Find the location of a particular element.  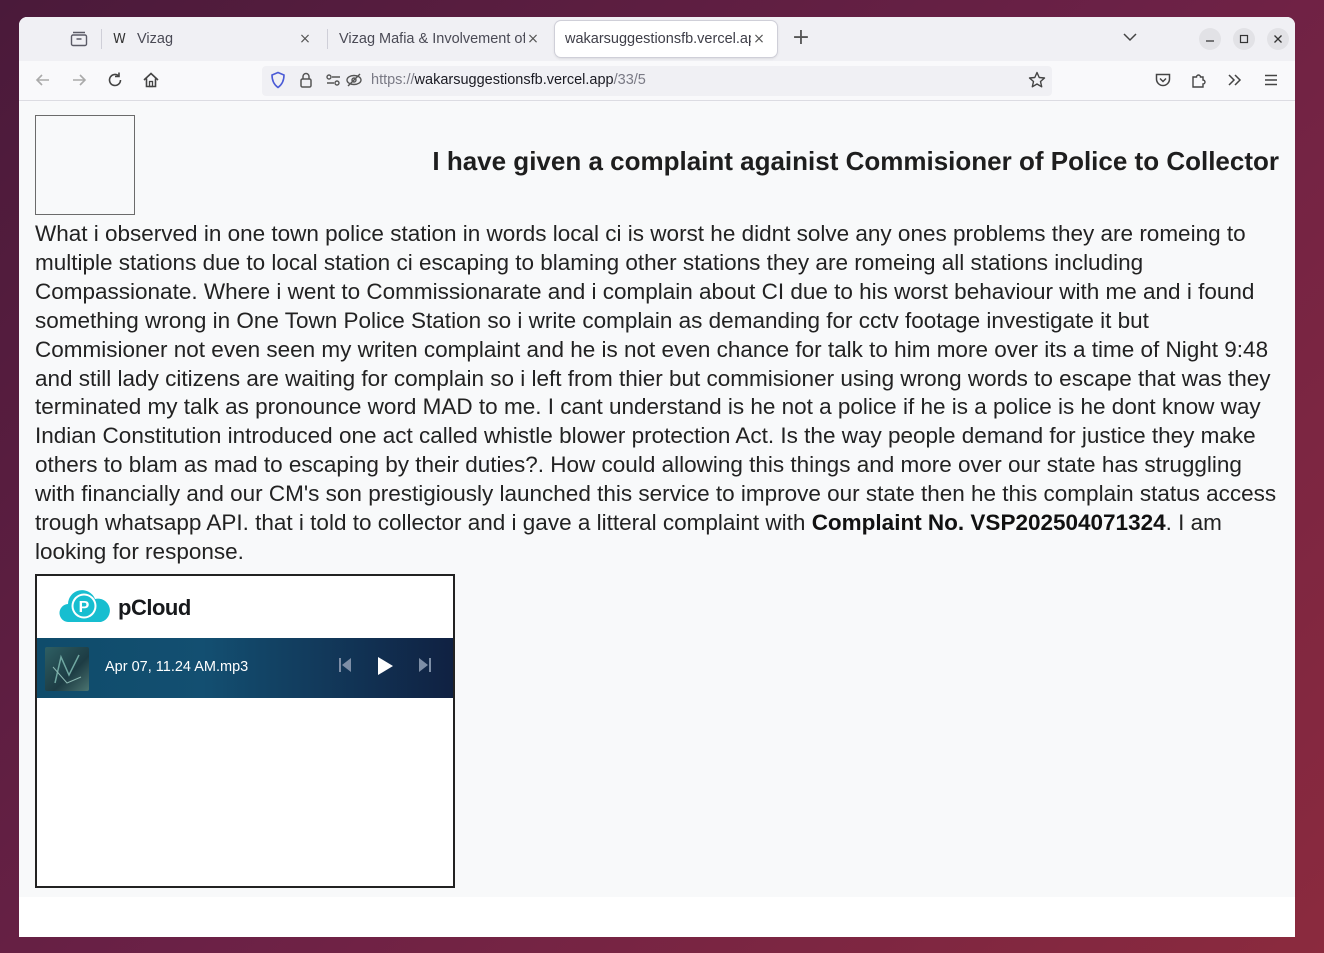

play-icon is located at coordinates (385, 668).